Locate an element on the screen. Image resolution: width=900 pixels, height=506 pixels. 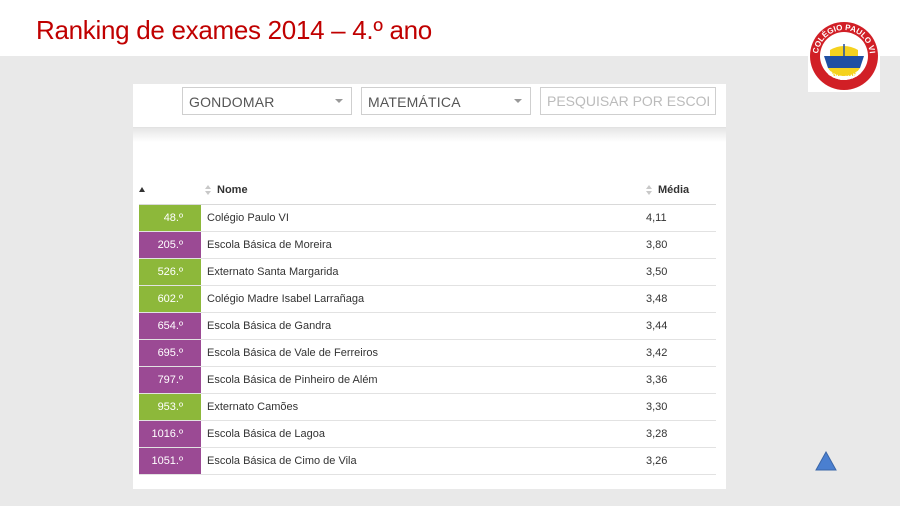
name-column-label: Nome is located at coordinates (232, 189).